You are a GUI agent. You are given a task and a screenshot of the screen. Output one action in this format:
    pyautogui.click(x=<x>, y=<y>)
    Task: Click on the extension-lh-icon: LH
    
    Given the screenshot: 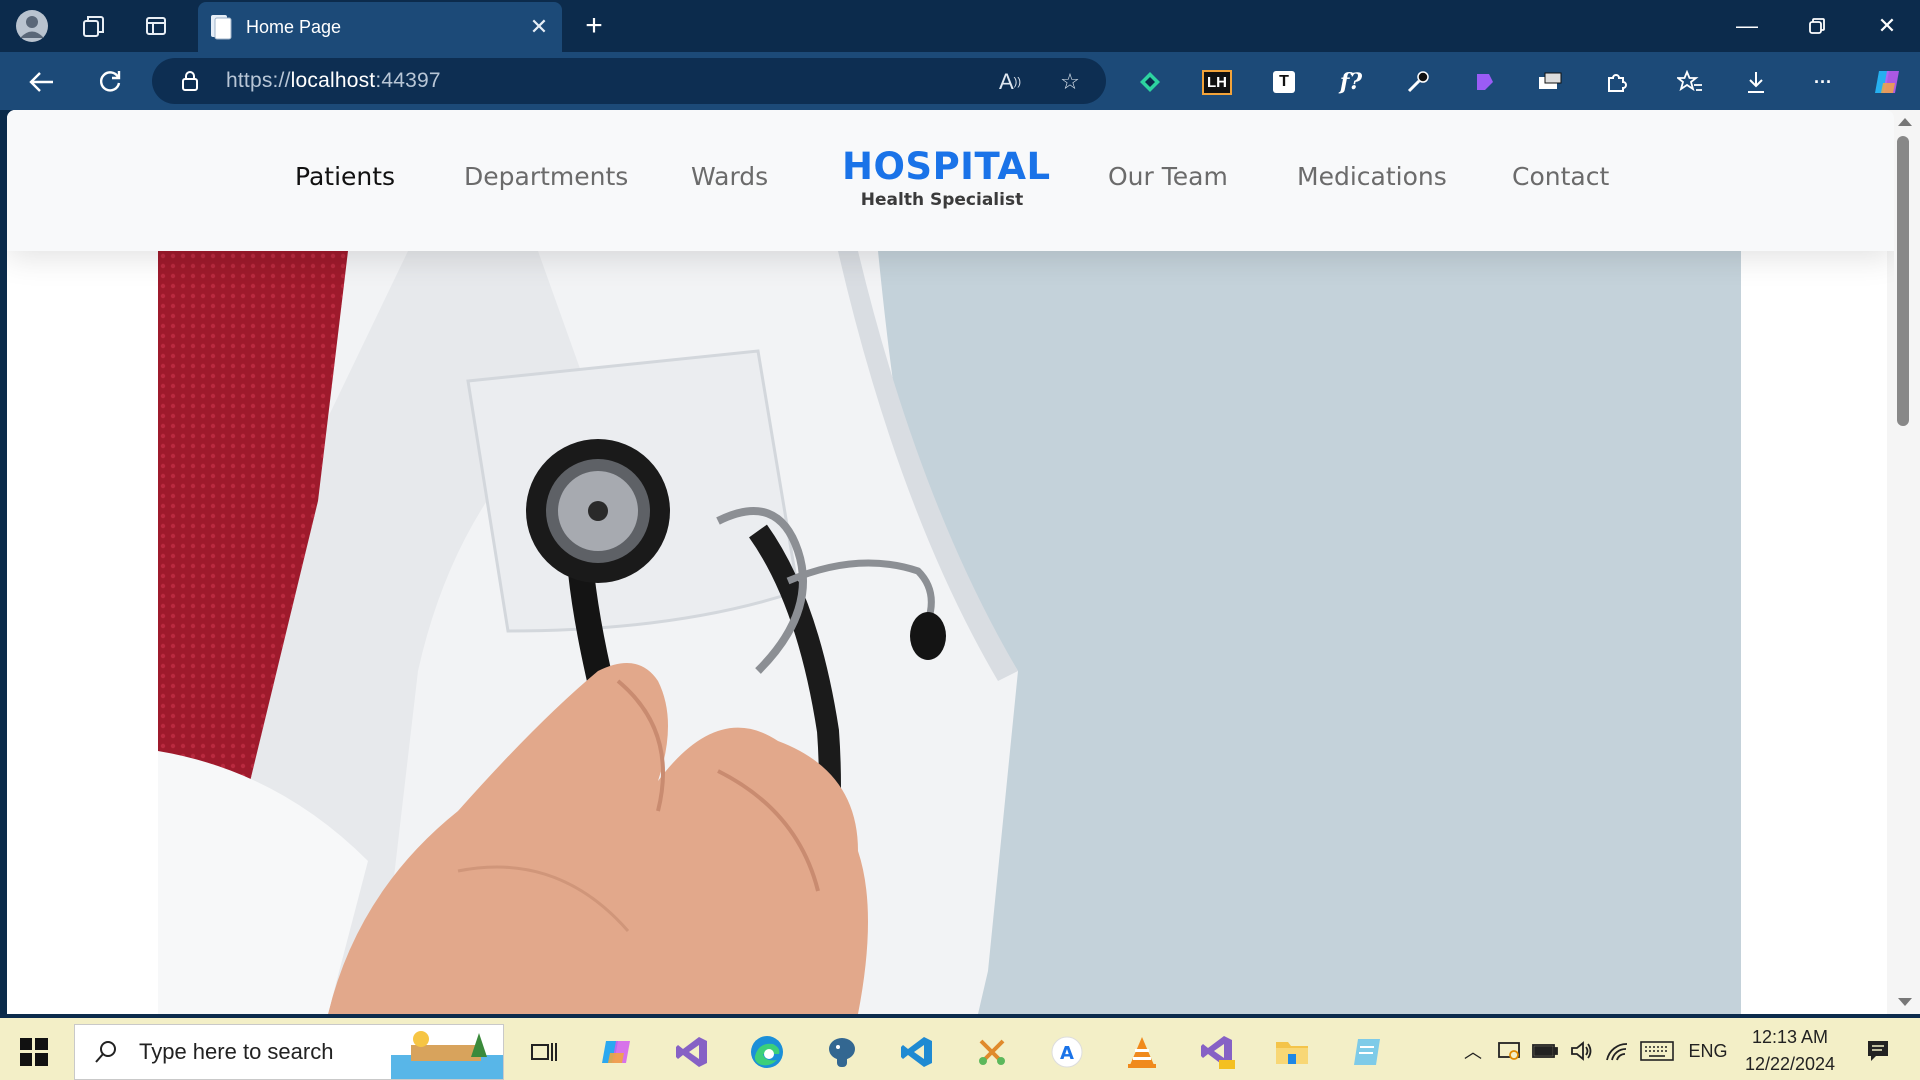 What is the action you would take?
    pyautogui.click(x=1217, y=82)
    